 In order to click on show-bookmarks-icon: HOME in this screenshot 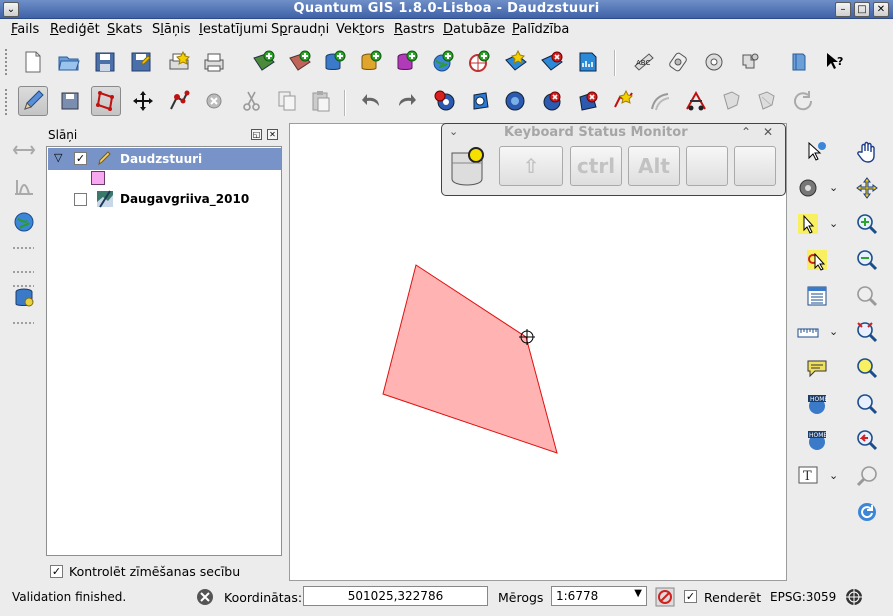, I will do `click(817, 440)`.